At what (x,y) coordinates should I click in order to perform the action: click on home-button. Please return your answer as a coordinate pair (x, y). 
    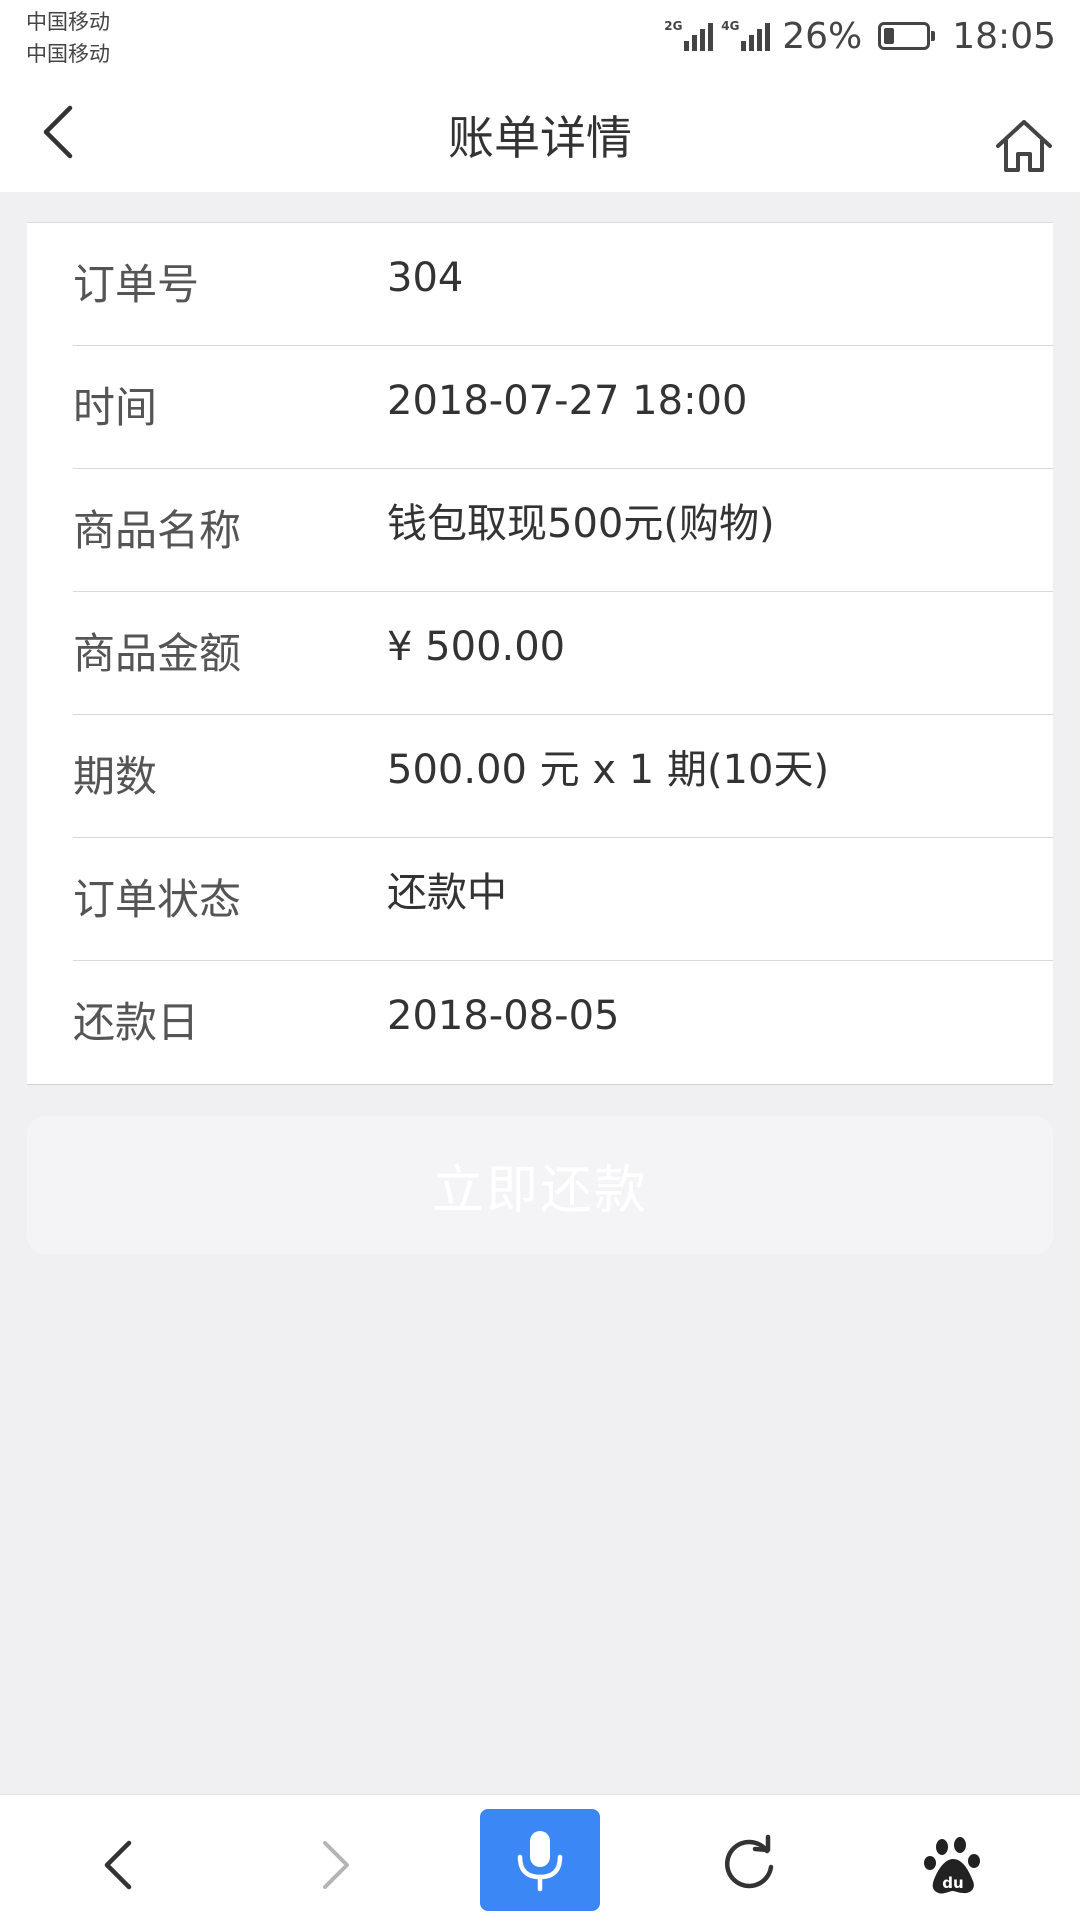
    Looking at the image, I should click on (1024, 146).